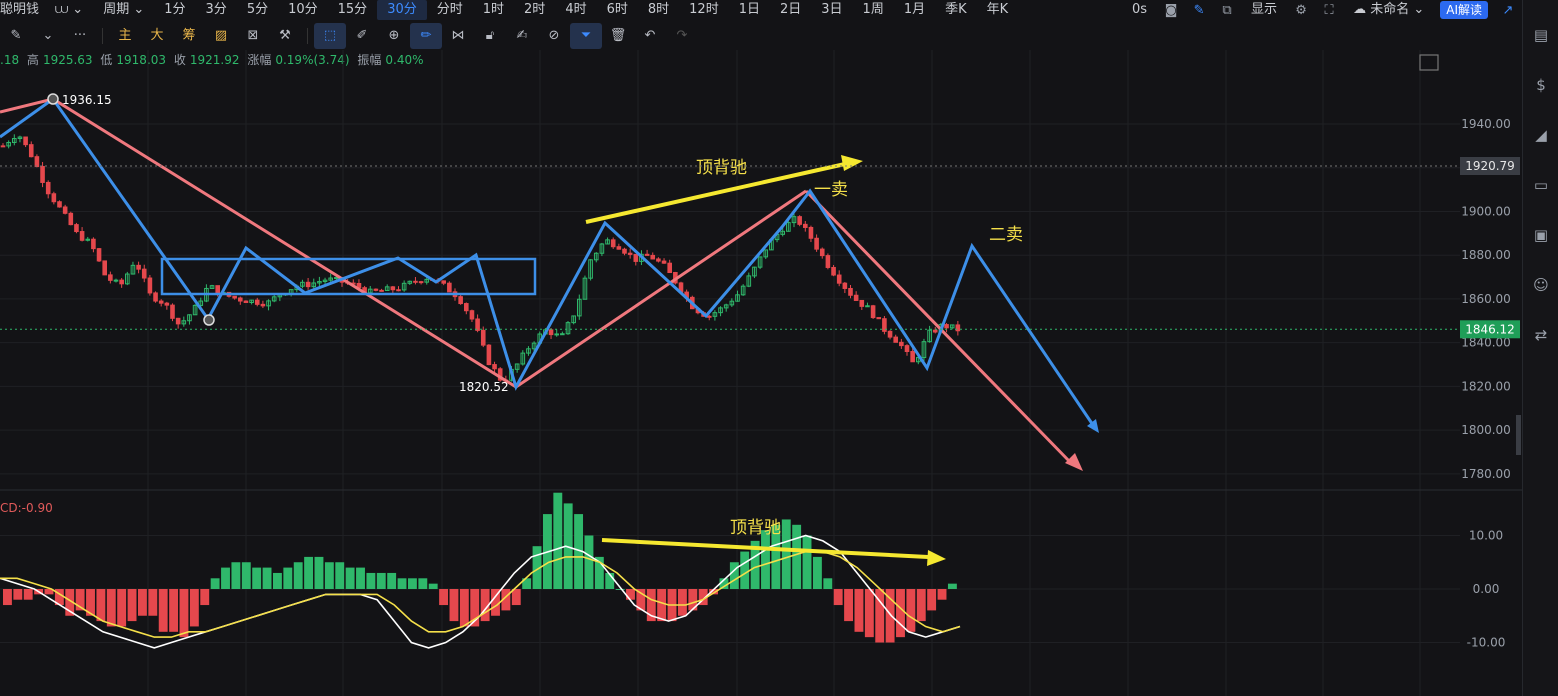 The width and height of the screenshot is (1558, 696). I want to click on dollar-icon: $, so click(1540, 85).